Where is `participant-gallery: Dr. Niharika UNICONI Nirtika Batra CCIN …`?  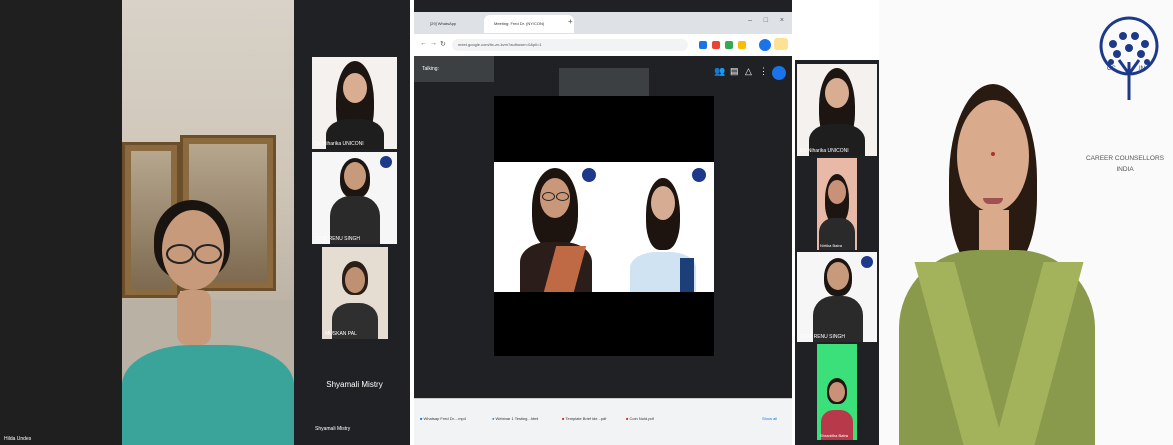 participant-gallery: Dr. Niharika UNICONI Nirtika Batra CCIN … is located at coordinates (837, 252).